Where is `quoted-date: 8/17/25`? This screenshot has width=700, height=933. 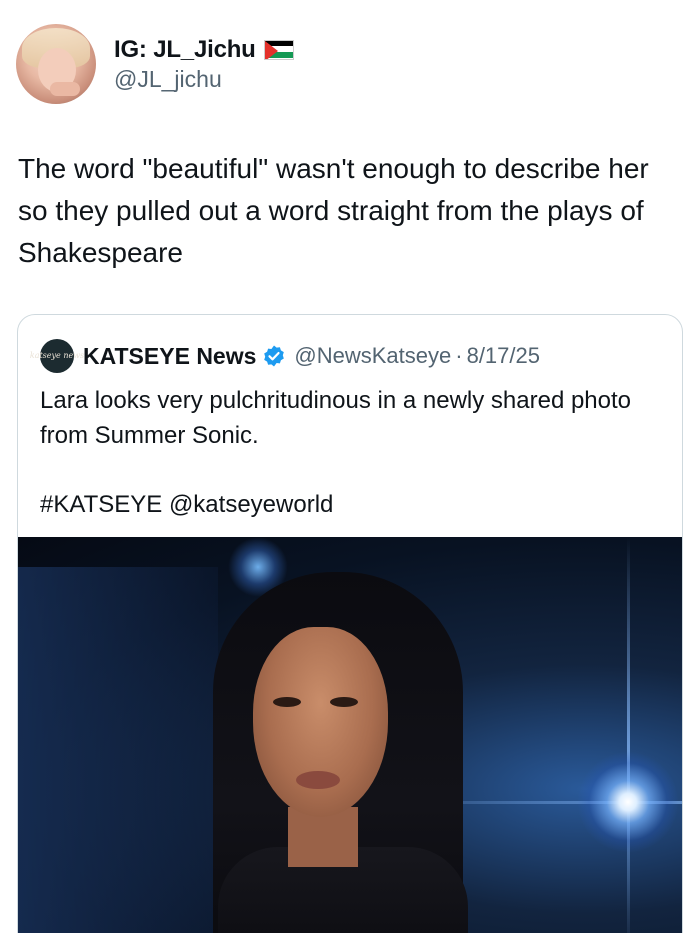
quoted-date: 8/17/25 is located at coordinates (503, 356).